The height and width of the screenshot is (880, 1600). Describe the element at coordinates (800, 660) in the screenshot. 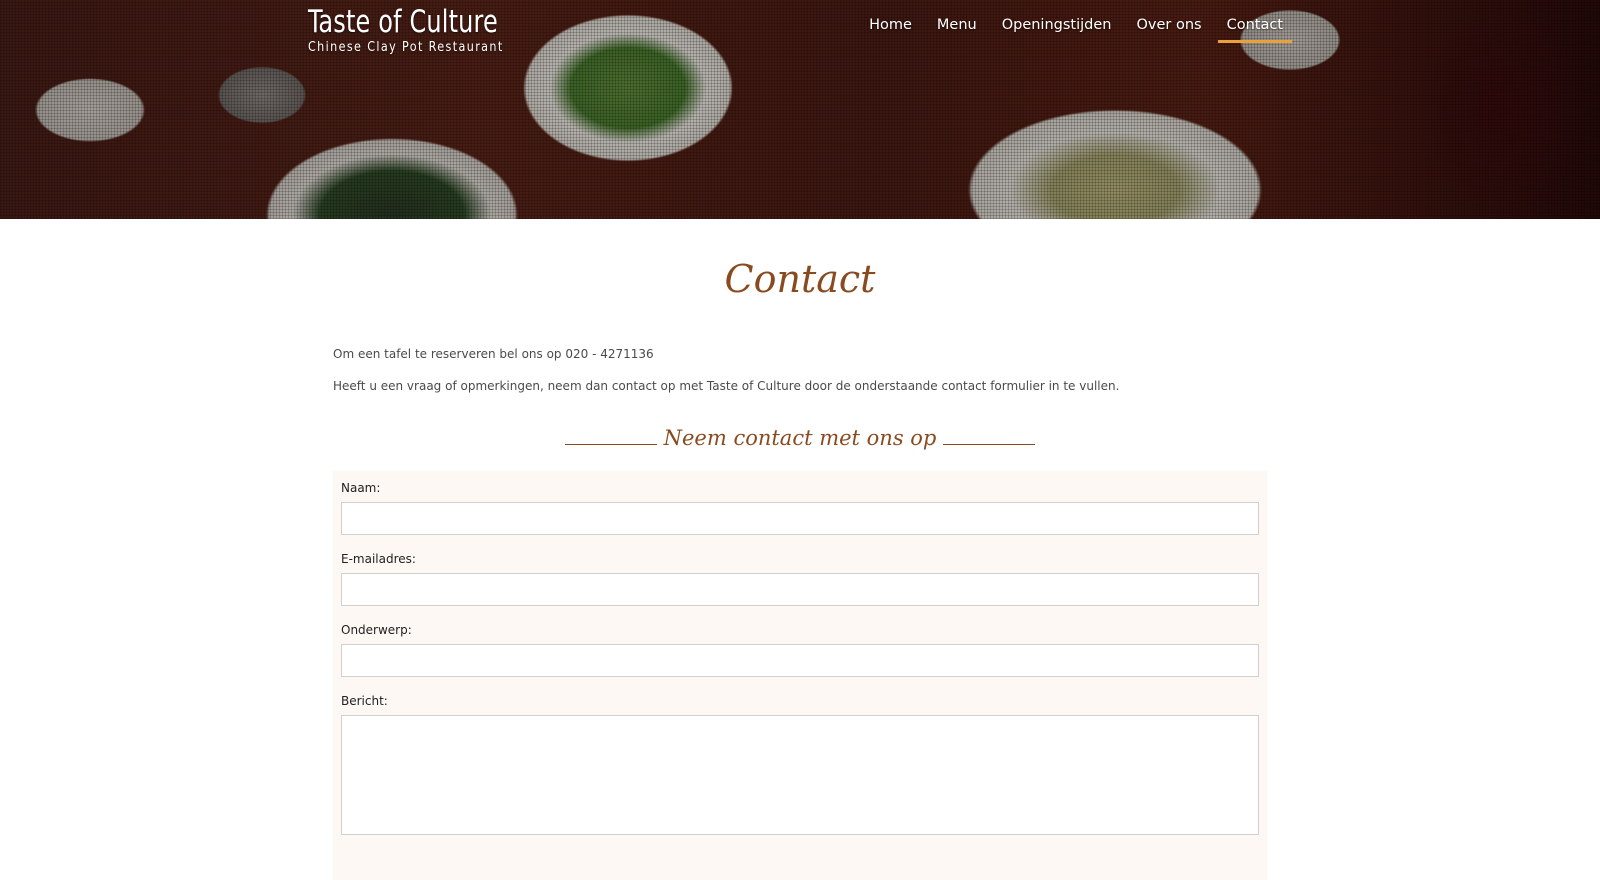

I see `subject-input` at that location.